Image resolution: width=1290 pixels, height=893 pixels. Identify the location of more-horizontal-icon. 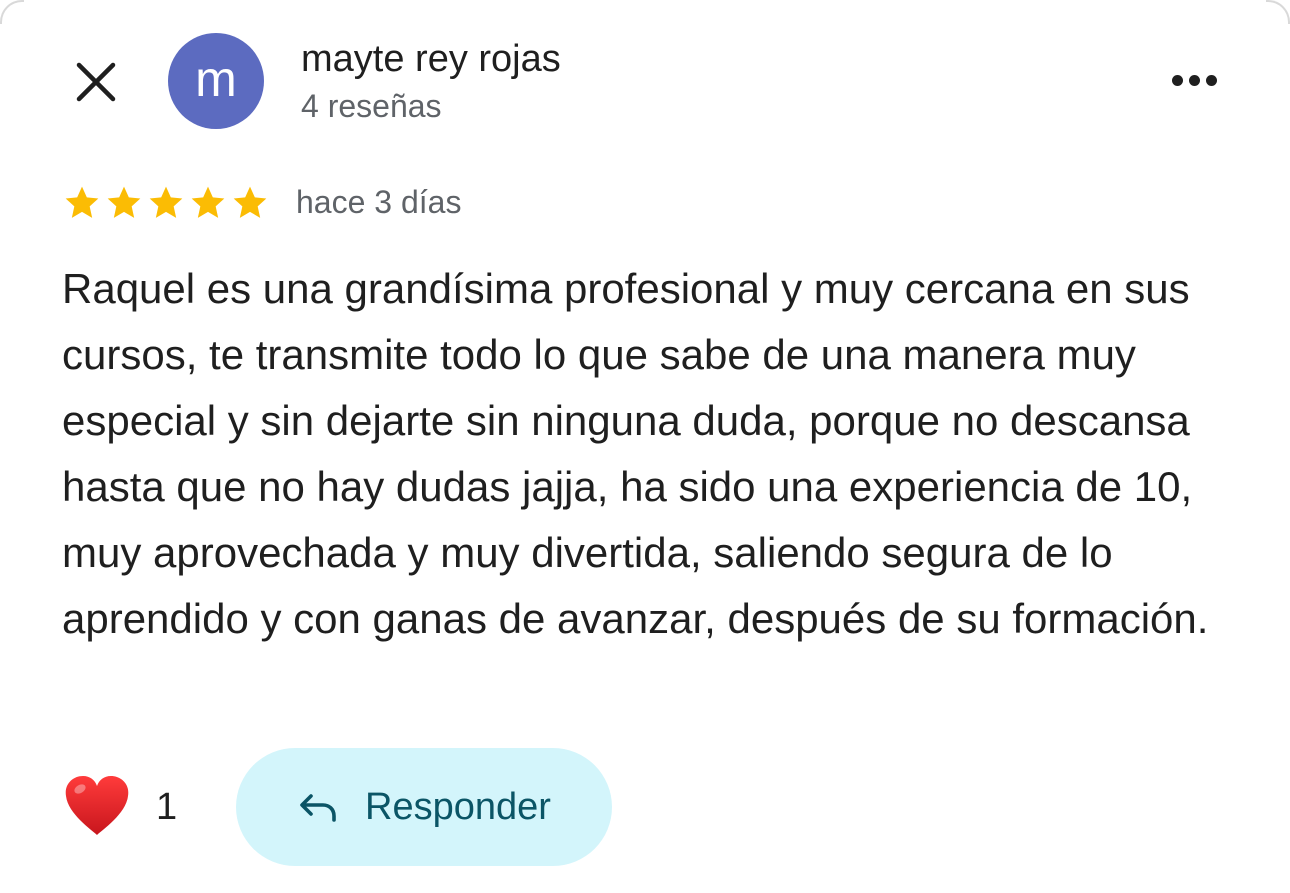
(1194, 80).